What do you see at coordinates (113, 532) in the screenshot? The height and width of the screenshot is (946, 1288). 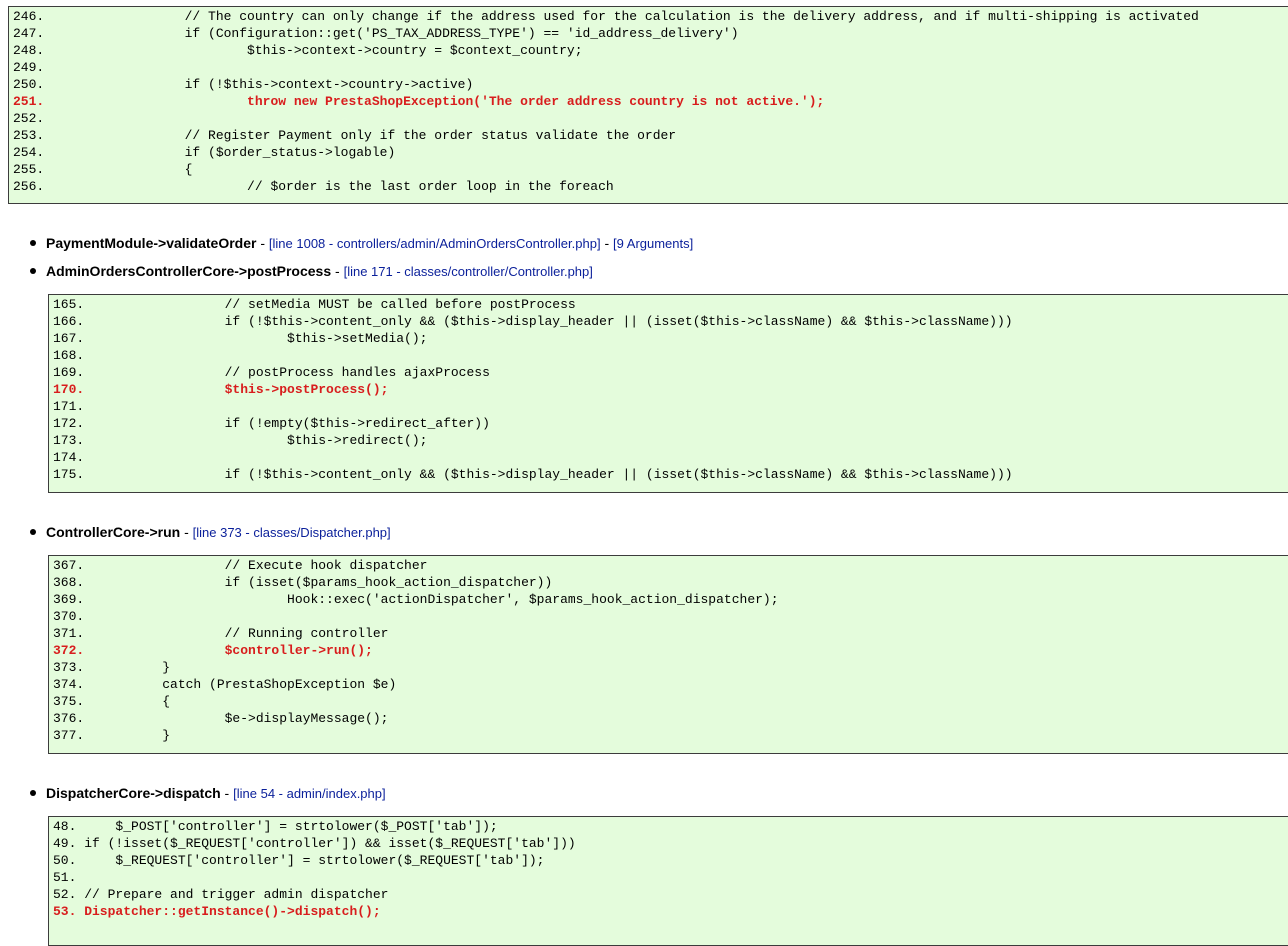 I see `trace-function: ControllerCore->run` at bounding box center [113, 532].